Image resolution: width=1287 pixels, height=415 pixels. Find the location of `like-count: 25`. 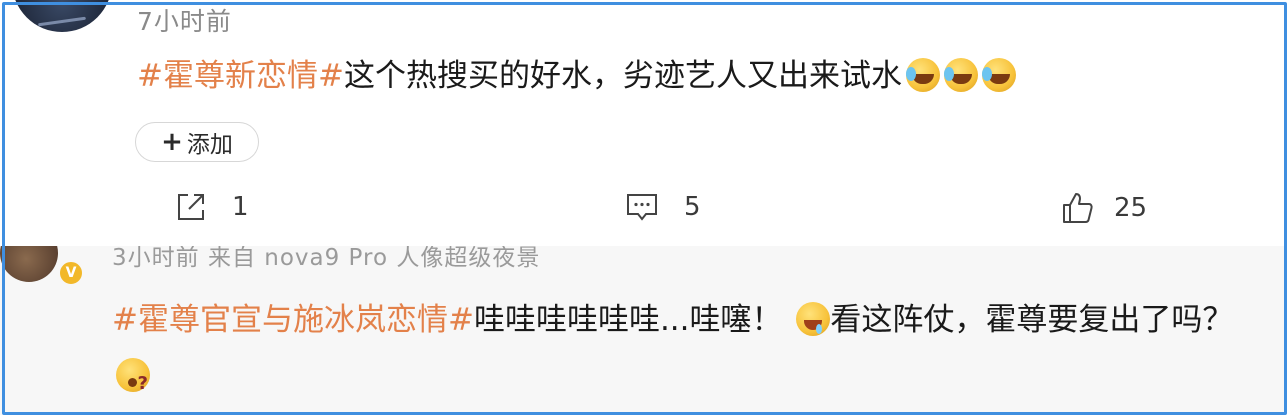

like-count: 25 is located at coordinates (1131, 208).